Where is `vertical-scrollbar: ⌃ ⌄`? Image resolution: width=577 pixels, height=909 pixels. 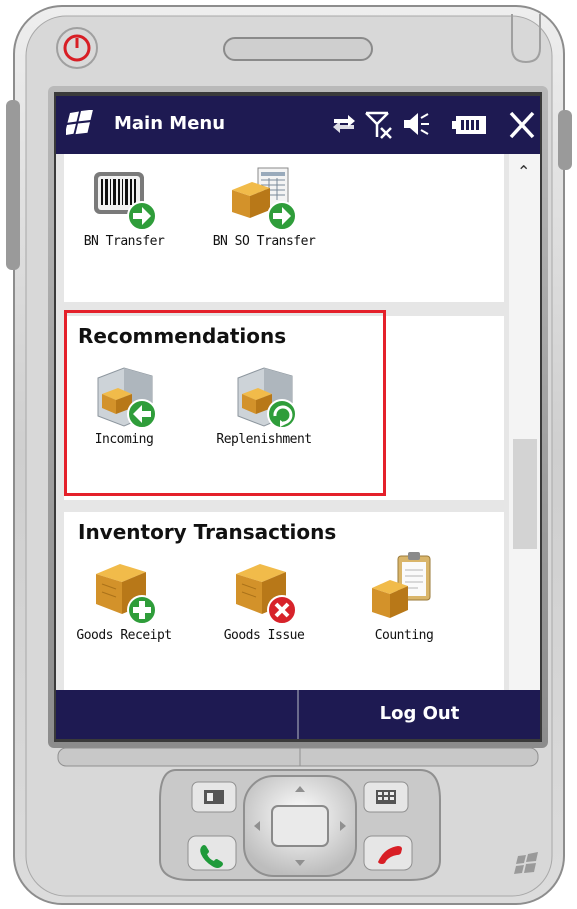 vertical-scrollbar: ⌃ ⌄ is located at coordinates (524, 441).